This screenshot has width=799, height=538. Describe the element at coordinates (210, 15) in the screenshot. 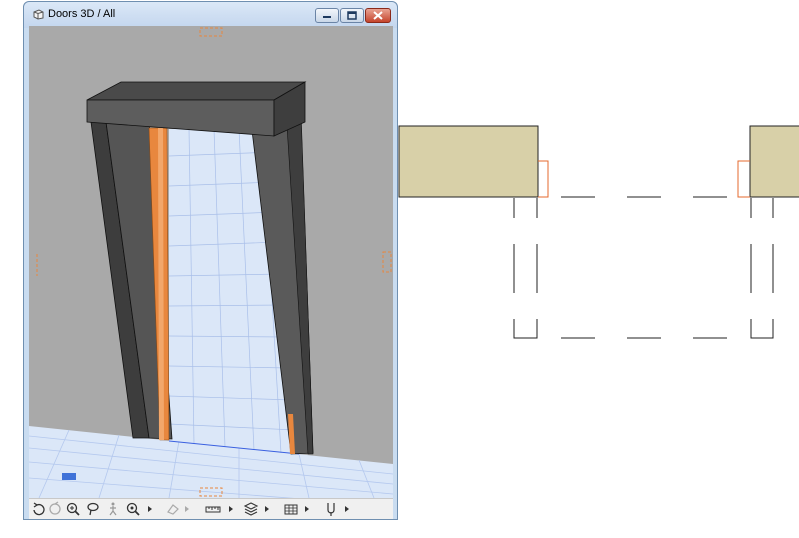

I see `window-title-bar: Doors 3D / All` at that location.